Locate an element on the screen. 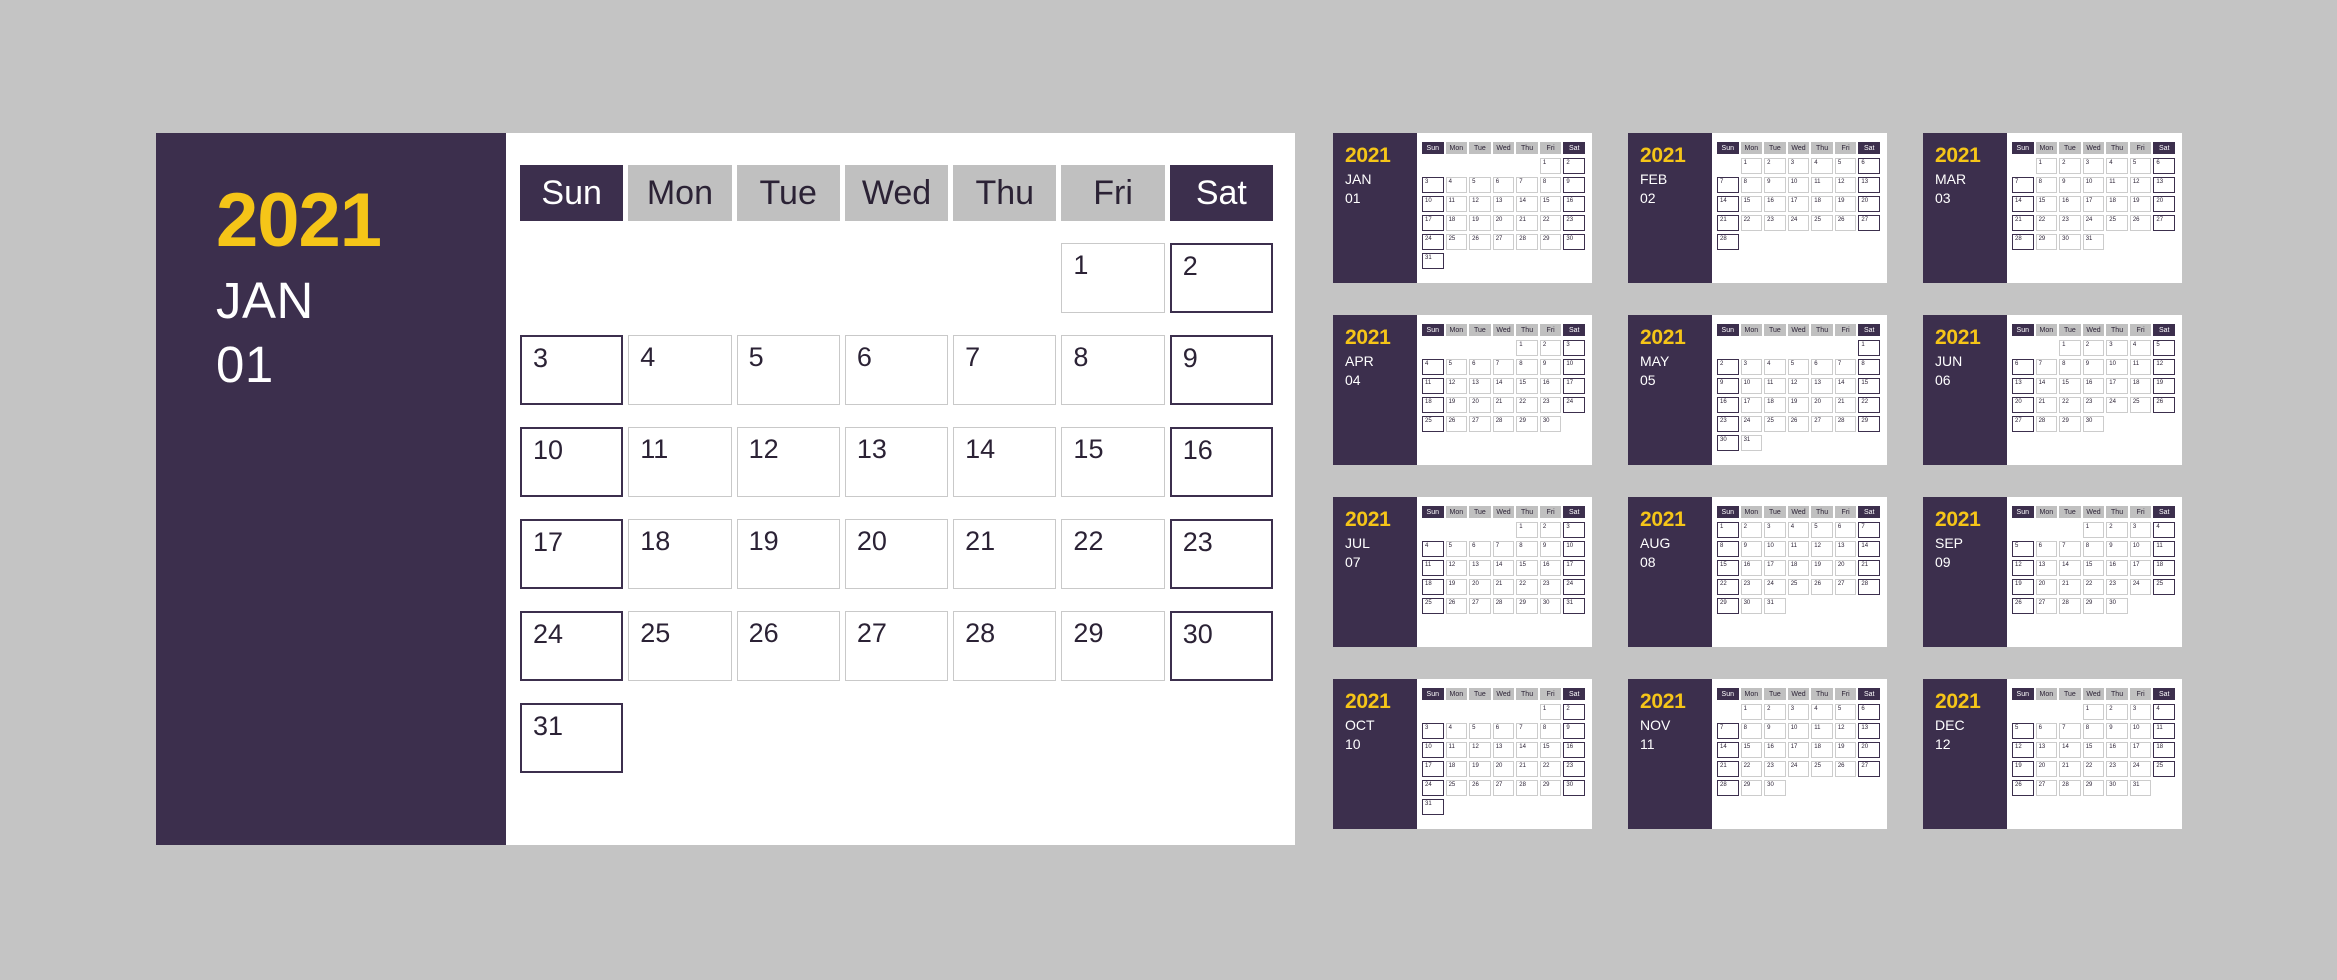 The width and height of the screenshot is (2337, 980). mini-day-cell: 12 is located at coordinates (2140, 185).